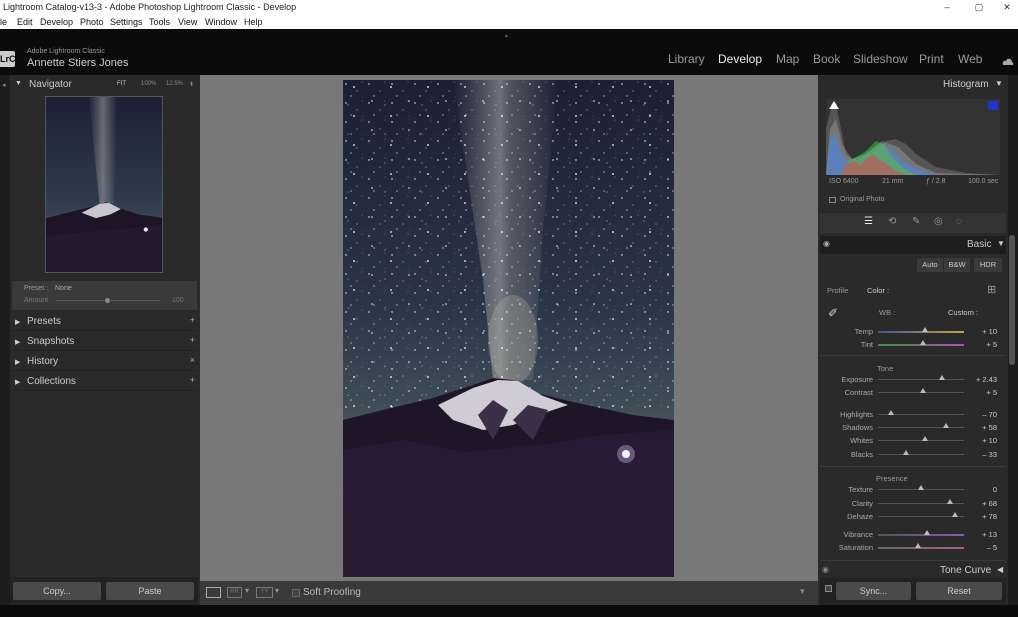 This screenshot has height=617, width=1018. I want to click on add-snapshot-icon: +, so click(192, 340).